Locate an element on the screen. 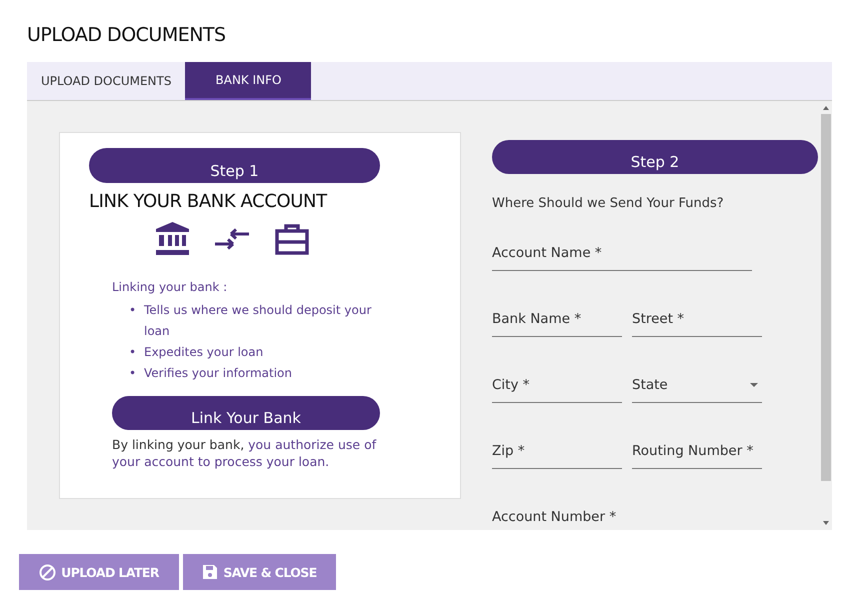 Image resolution: width=850 pixels, height=604 pixels. caret-icon is located at coordinates (754, 385).